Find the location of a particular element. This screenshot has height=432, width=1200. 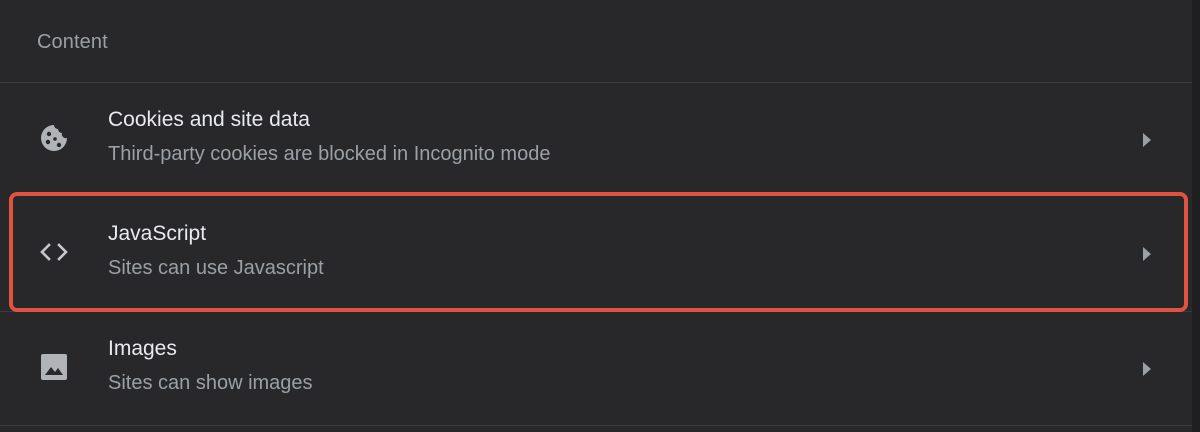

cookie-icon is located at coordinates (54, 138).